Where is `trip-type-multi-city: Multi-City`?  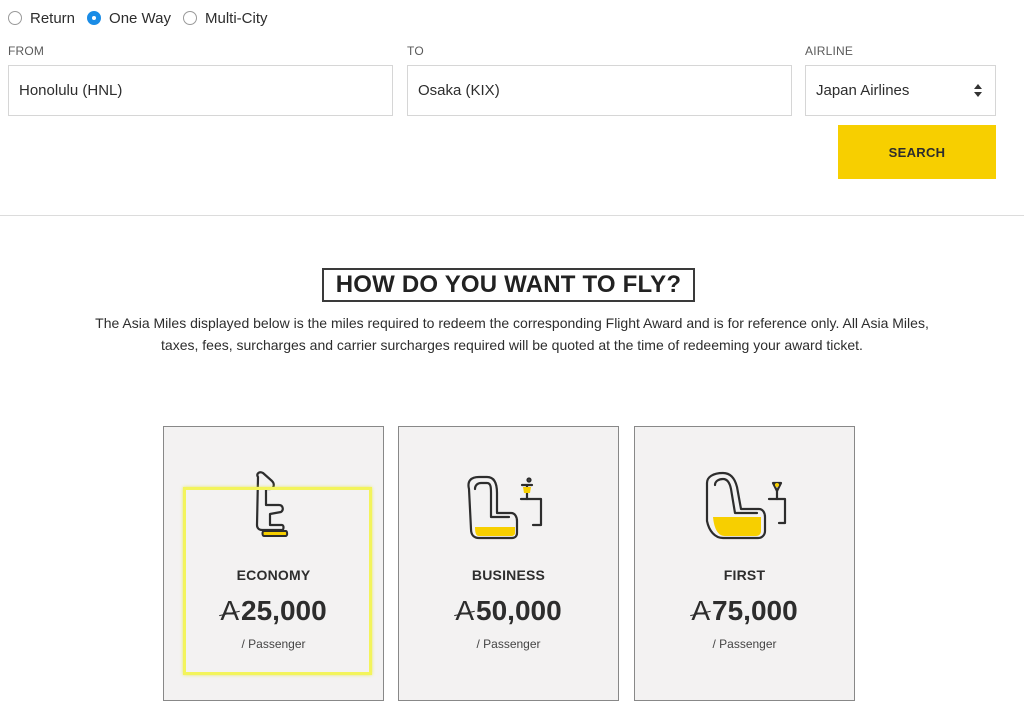
trip-type-multi-city: Multi-City is located at coordinates (225, 18).